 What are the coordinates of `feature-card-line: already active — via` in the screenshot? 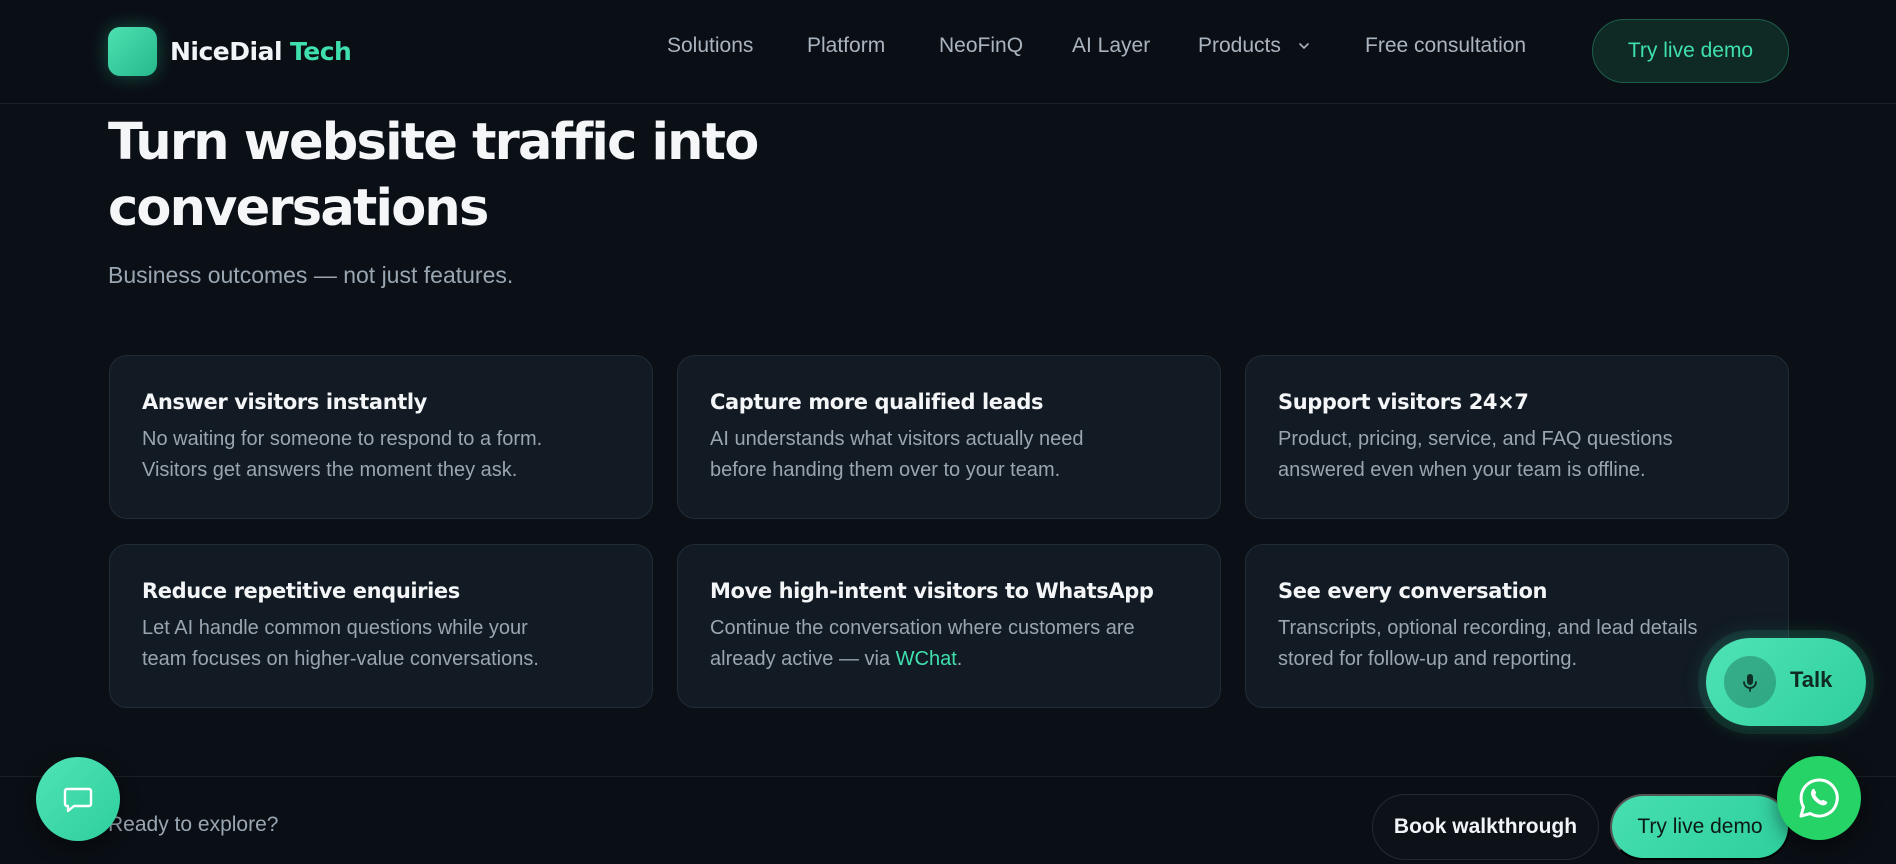 It's located at (803, 659).